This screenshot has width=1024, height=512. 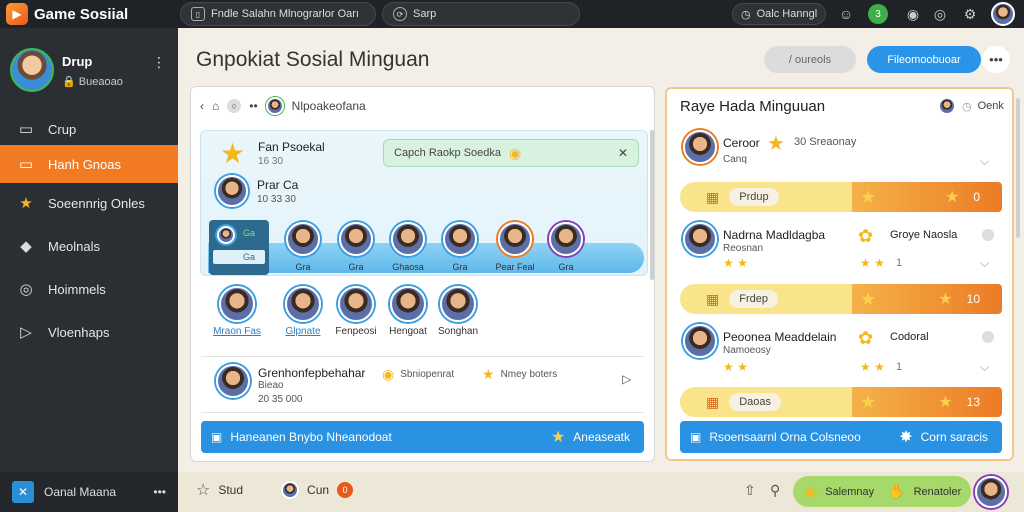 I want to click on star-icon: ★, so click(x=233, y=153).